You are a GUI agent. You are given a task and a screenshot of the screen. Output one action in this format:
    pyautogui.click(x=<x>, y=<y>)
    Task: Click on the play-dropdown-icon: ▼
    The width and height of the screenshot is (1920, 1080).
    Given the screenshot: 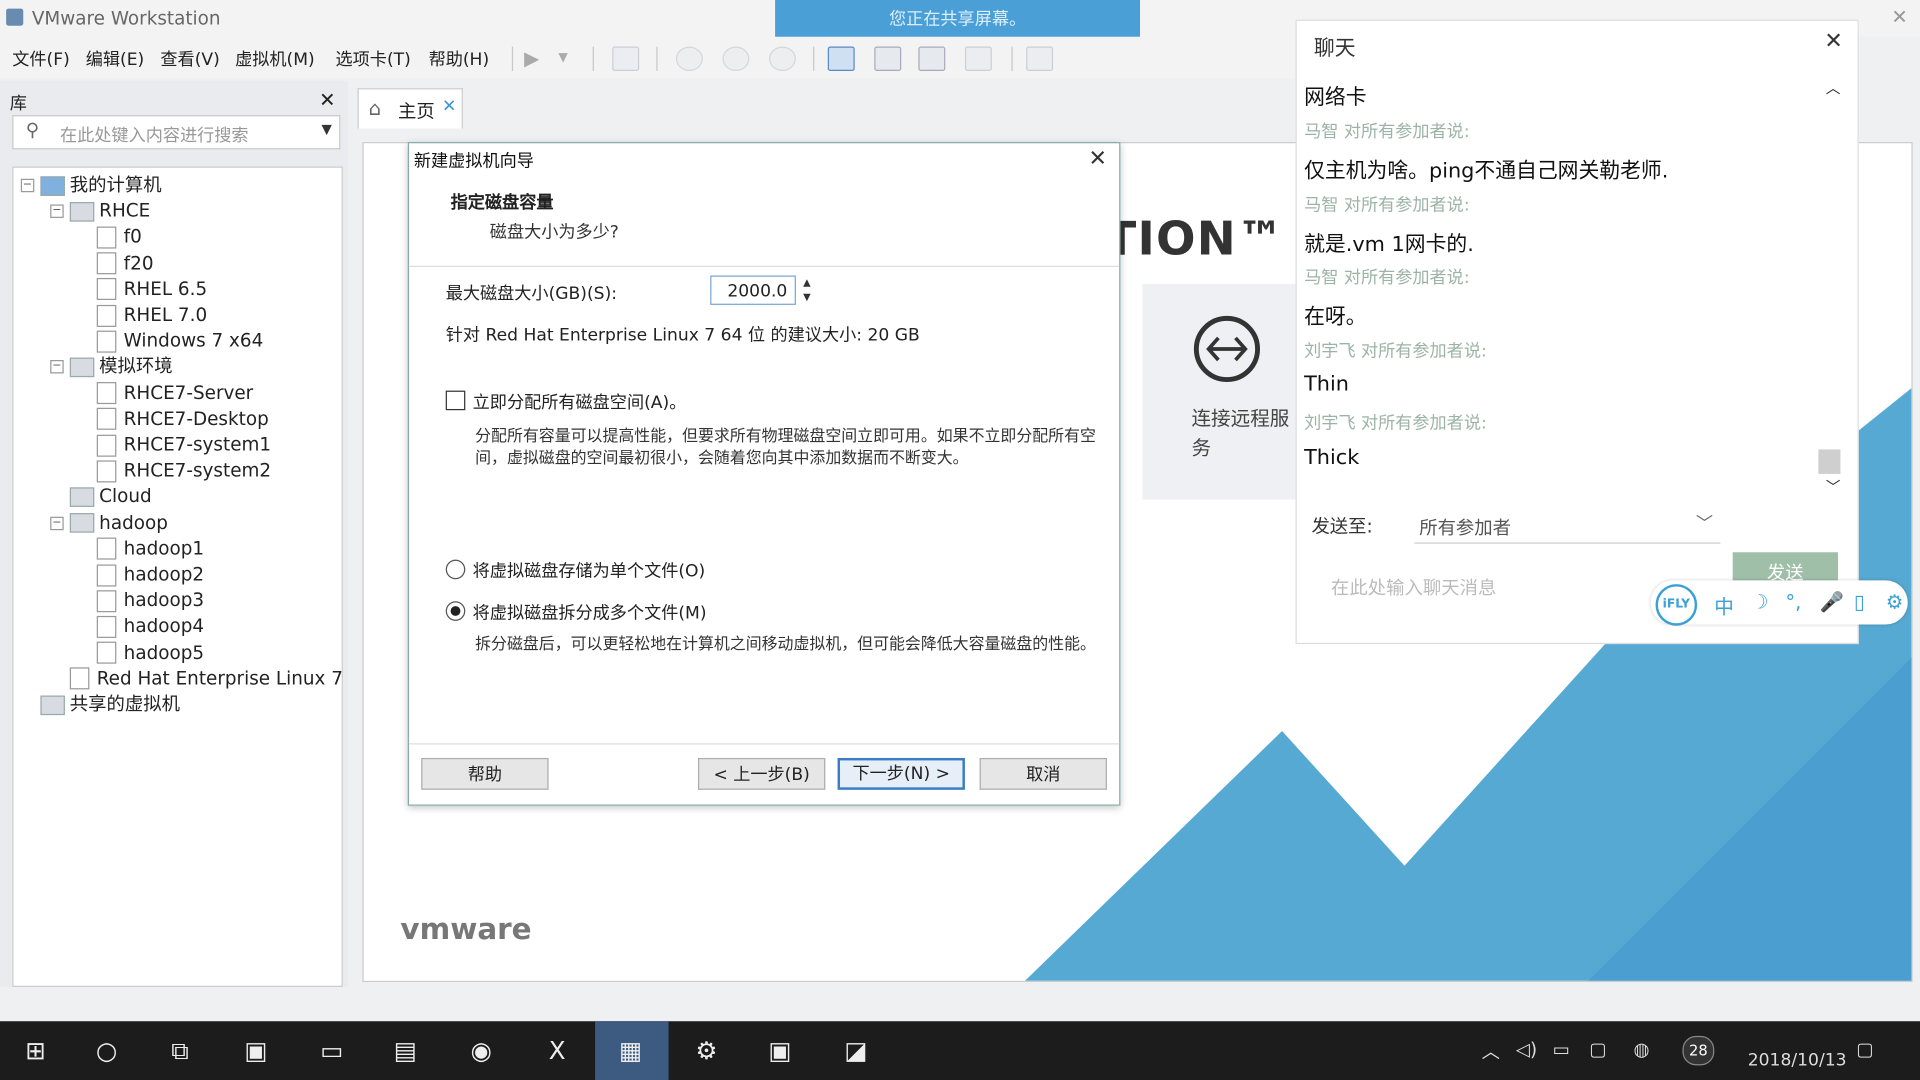 What is the action you would take?
    pyautogui.click(x=570, y=62)
    